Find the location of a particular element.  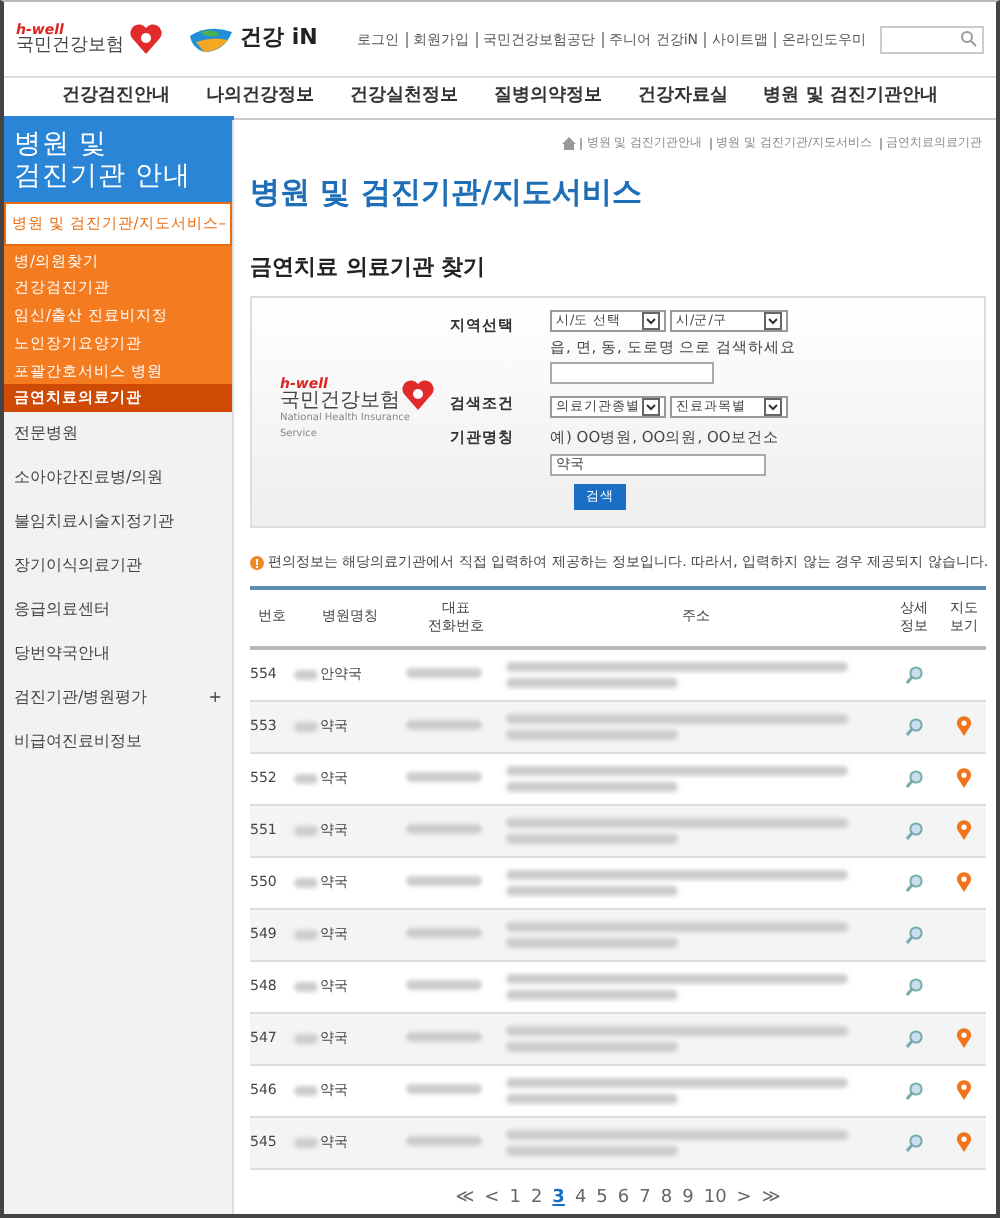

input-field is located at coordinates (632, 373).